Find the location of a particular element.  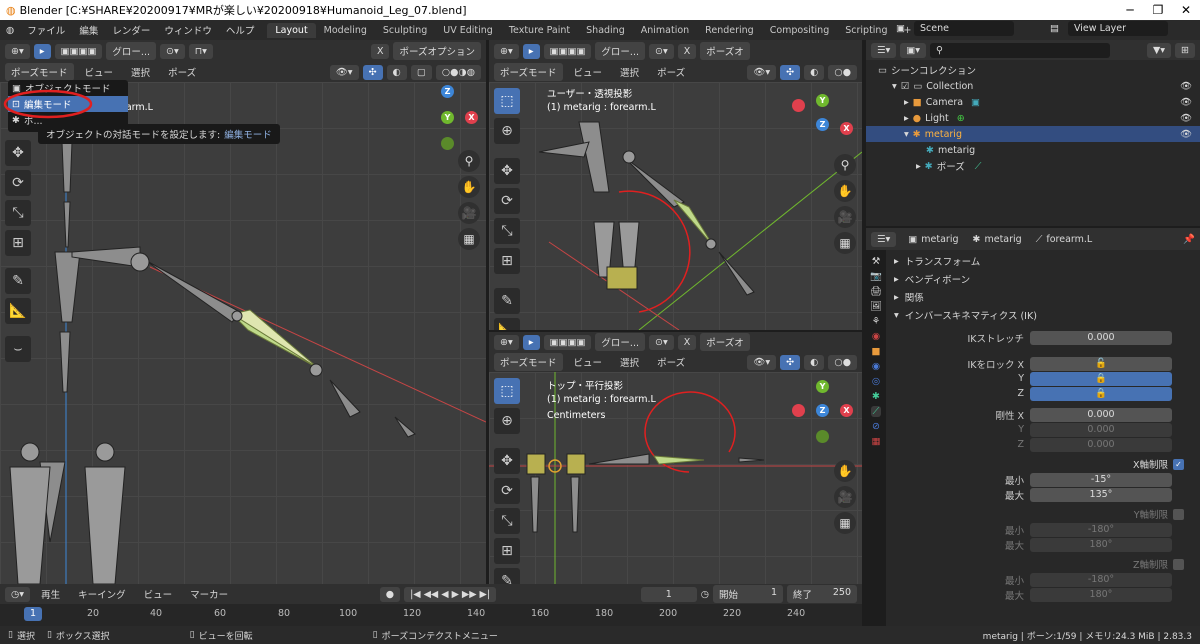

ik-lock-z-toggle: 🔒 is located at coordinates (1101, 393).